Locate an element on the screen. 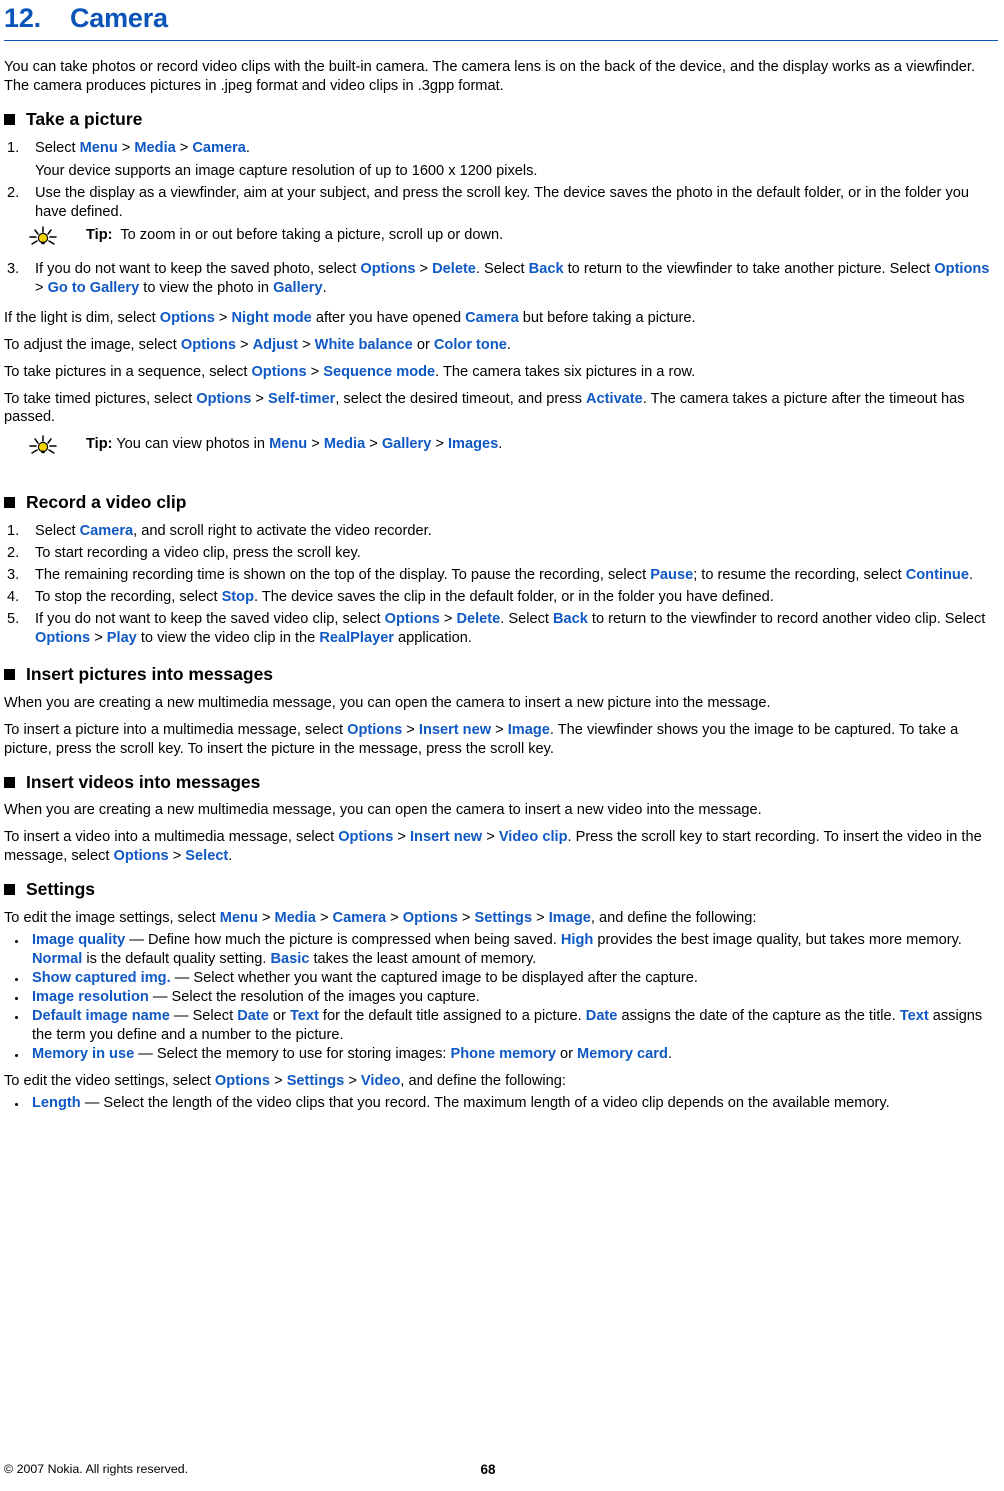 This screenshot has height=1491, width=1004. text: If the light is dim, select is located at coordinates (82, 317).